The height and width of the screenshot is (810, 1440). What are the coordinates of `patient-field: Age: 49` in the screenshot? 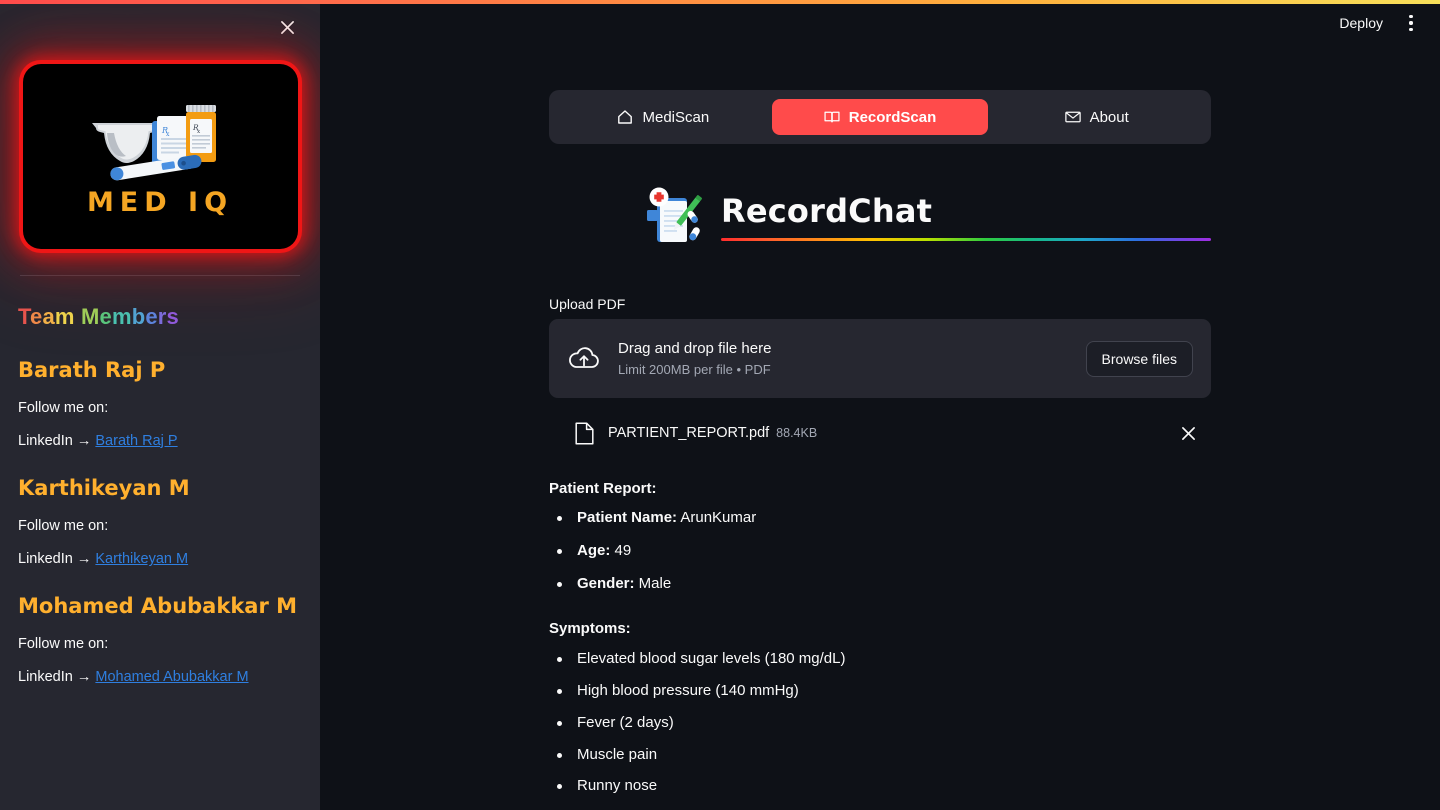 It's located at (880, 551).